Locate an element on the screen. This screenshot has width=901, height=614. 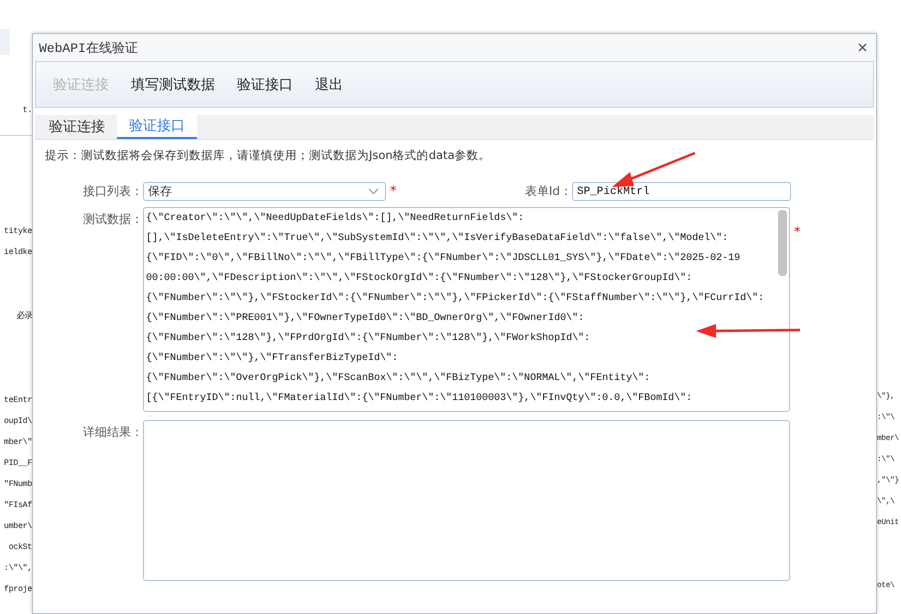
background-text: ieldke is located at coordinates (18, 253).